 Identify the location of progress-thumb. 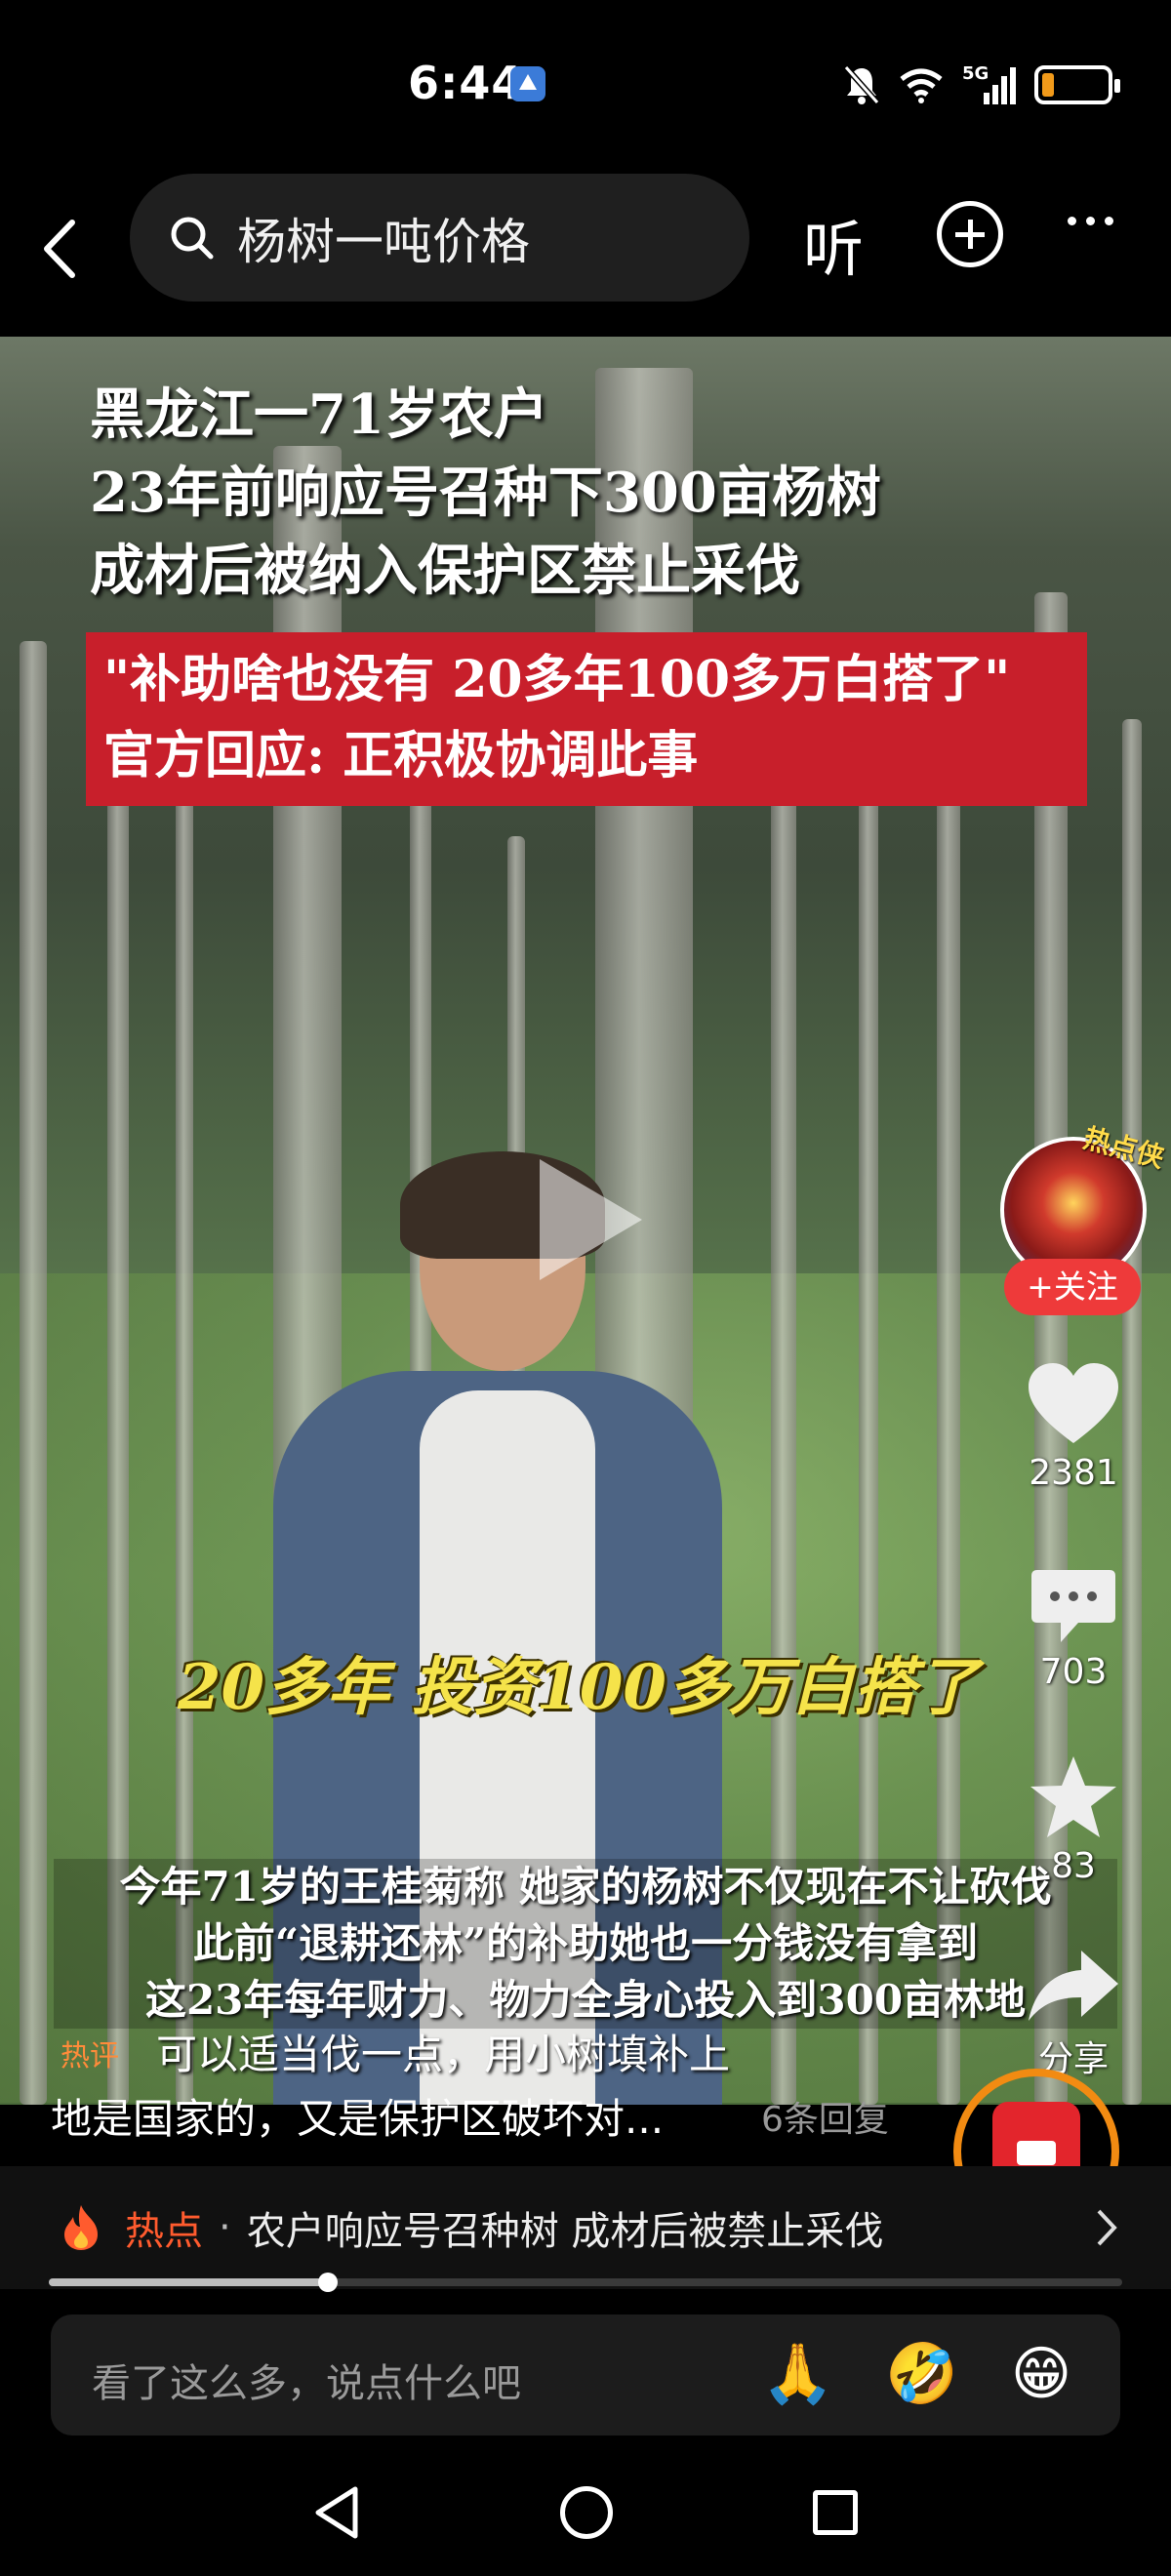
(328, 2282).